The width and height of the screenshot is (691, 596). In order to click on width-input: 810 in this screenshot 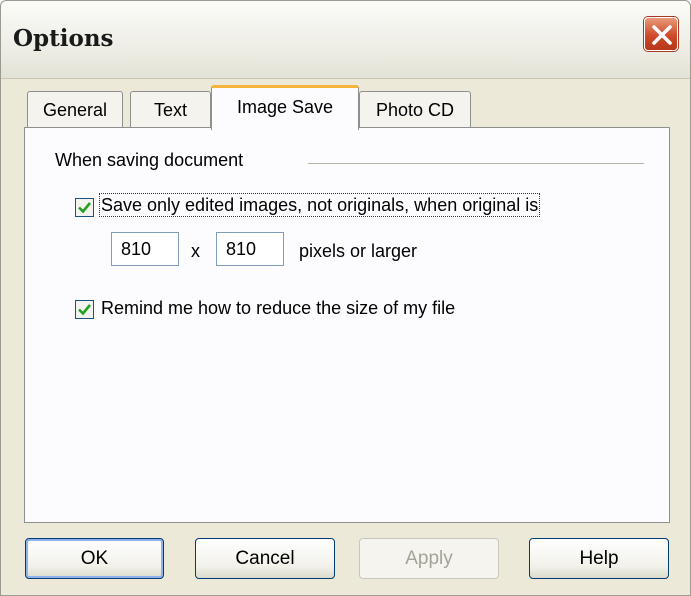, I will do `click(145, 249)`.